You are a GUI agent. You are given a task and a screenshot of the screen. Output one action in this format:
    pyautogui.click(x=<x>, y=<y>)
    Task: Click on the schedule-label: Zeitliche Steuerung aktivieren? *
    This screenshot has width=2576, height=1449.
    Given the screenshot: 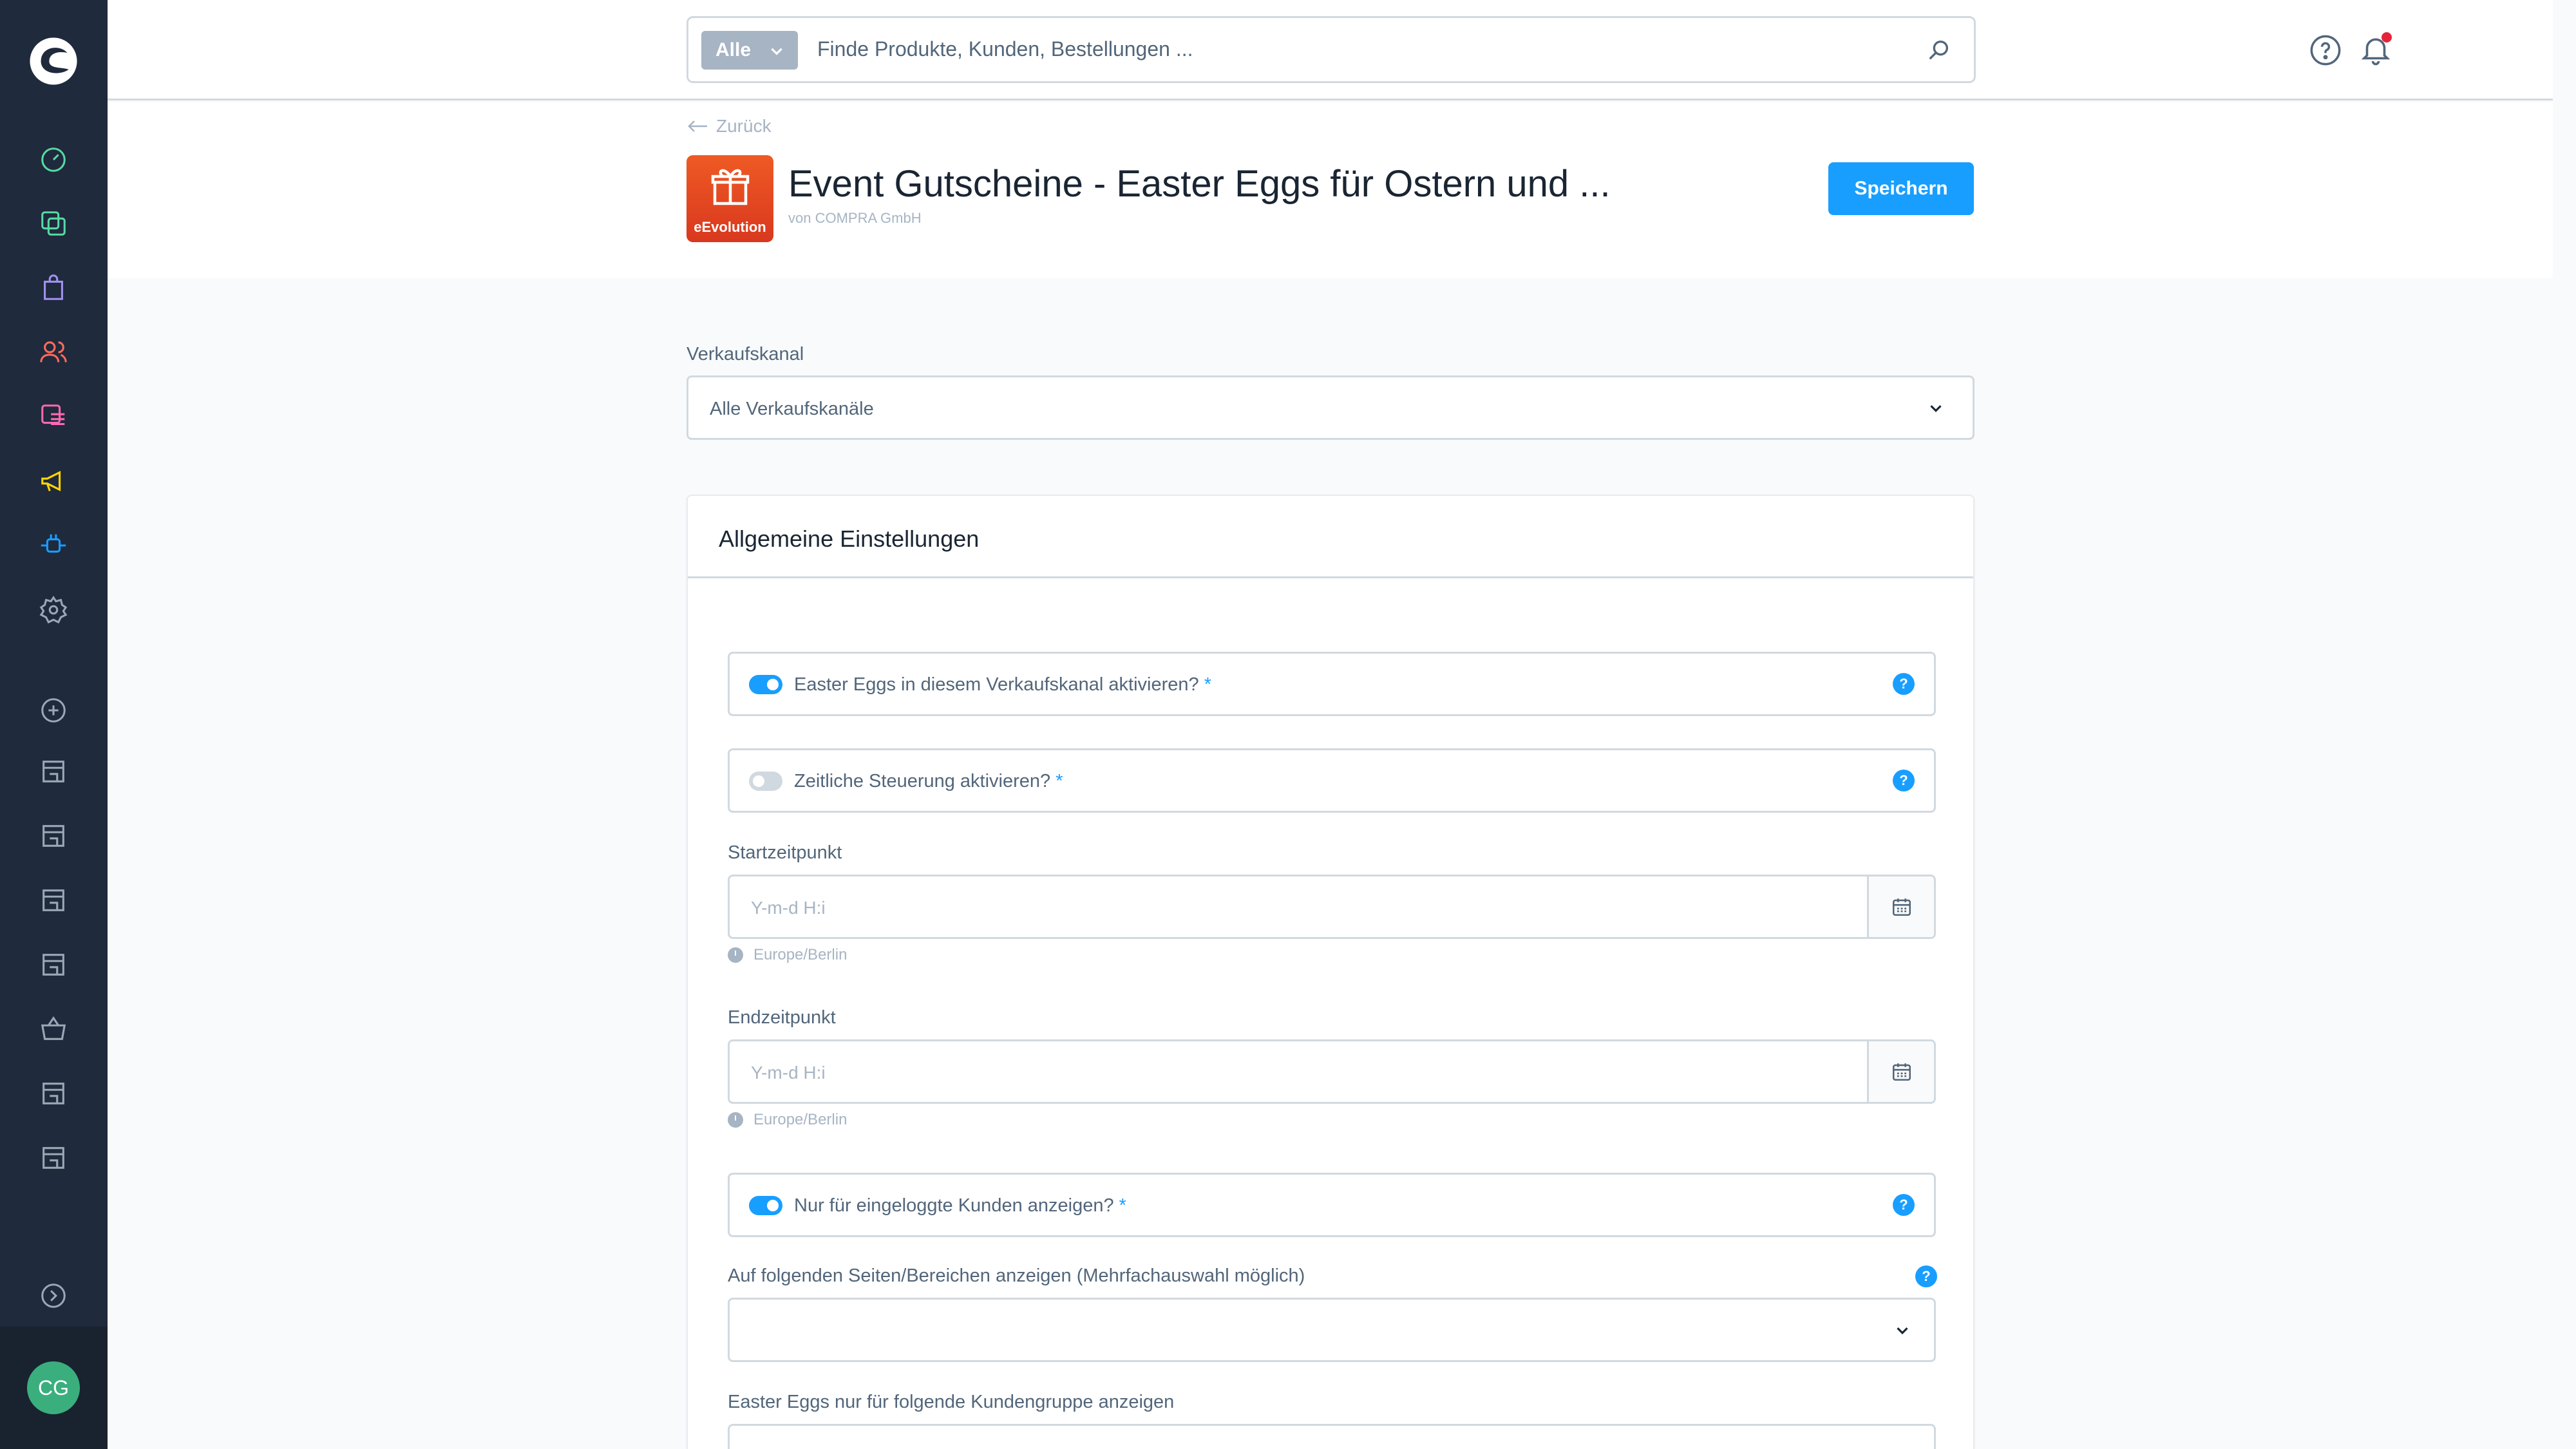 What is the action you would take?
    pyautogui.click(x=929, y=781)
    